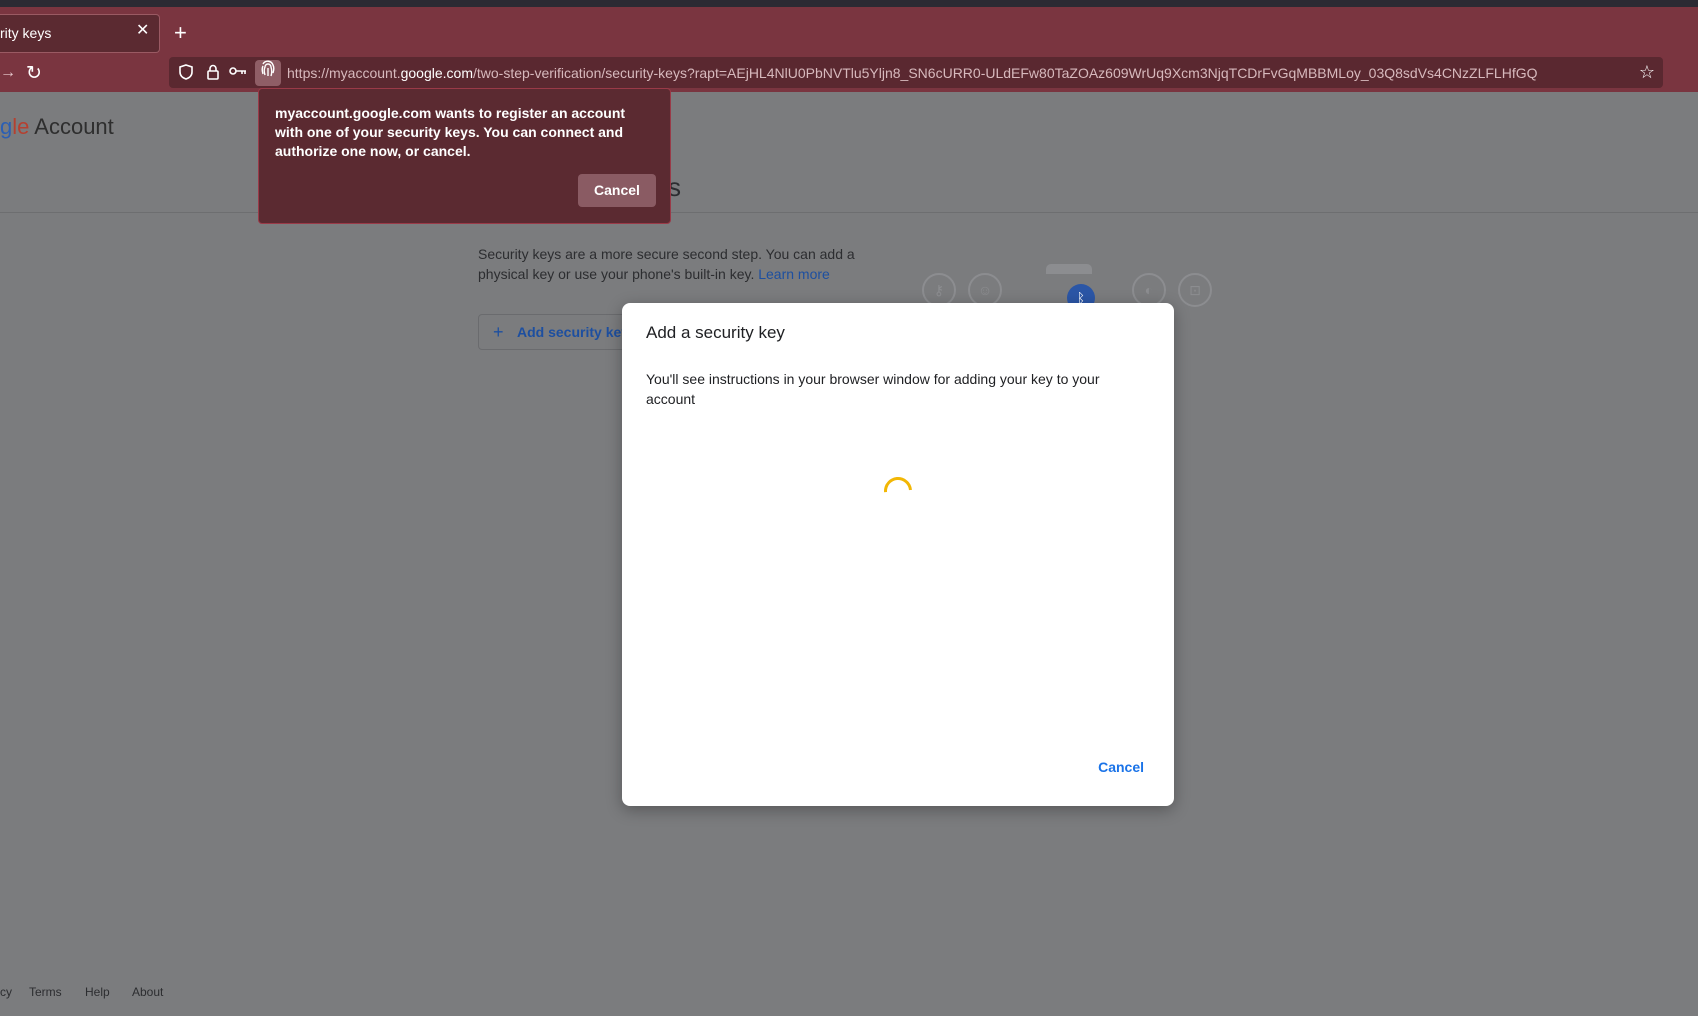  I want to click on footer-privacy-link: cy, so click(6, 992).